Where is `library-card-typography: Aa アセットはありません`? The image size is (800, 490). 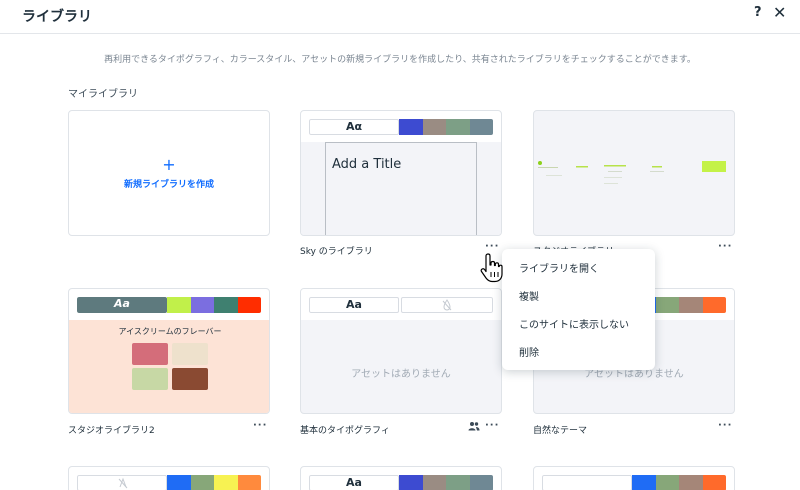
library-card-typography: Aa アセットはありません is located at coordinates (401, 351).